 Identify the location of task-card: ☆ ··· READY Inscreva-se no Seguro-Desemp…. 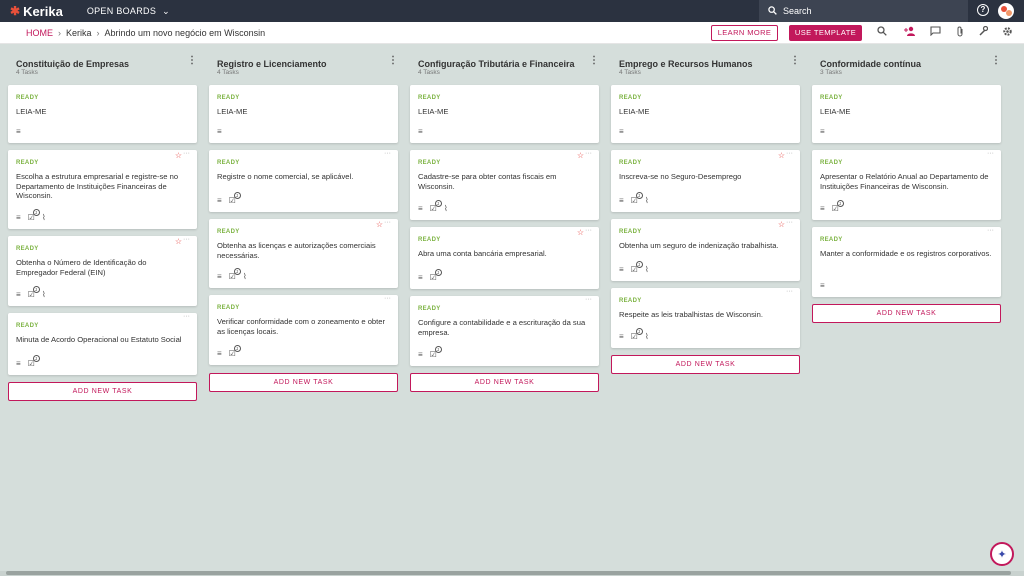
(705, 181).